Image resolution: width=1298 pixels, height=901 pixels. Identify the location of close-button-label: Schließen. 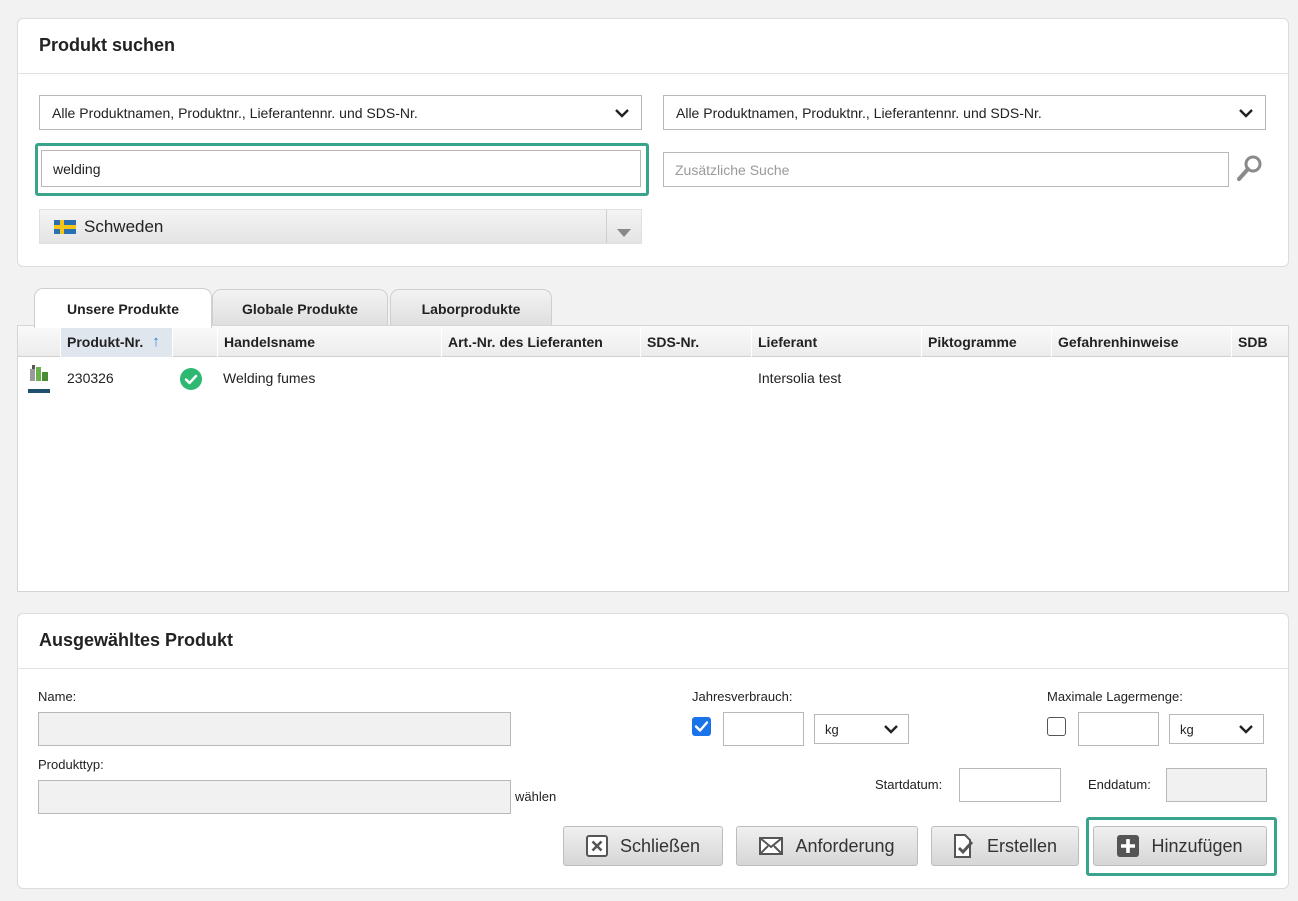
(660, 845).